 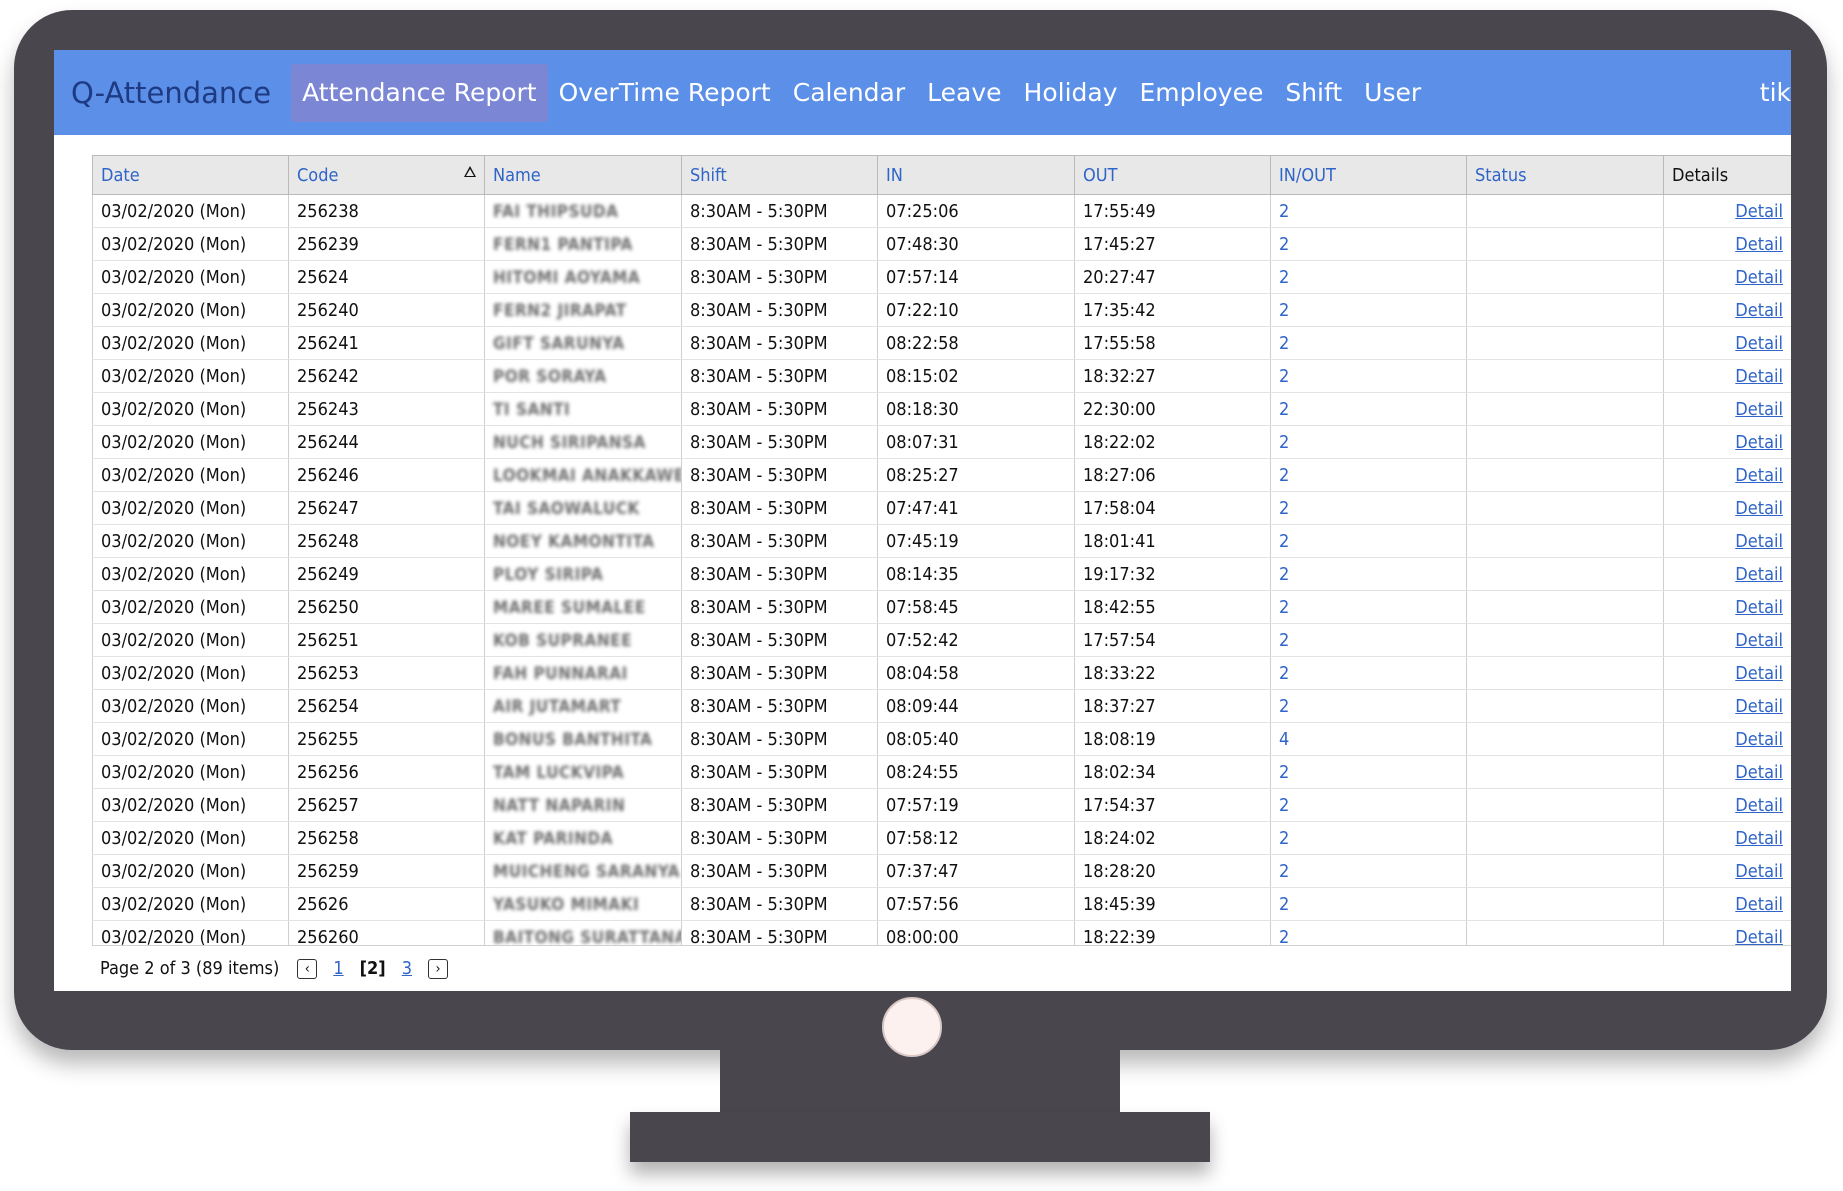 What do you see at coordinates (583, 640) in the screenshot?
I see `cell-name: KOB SUPRANEE` at bounding box center [583, 640].